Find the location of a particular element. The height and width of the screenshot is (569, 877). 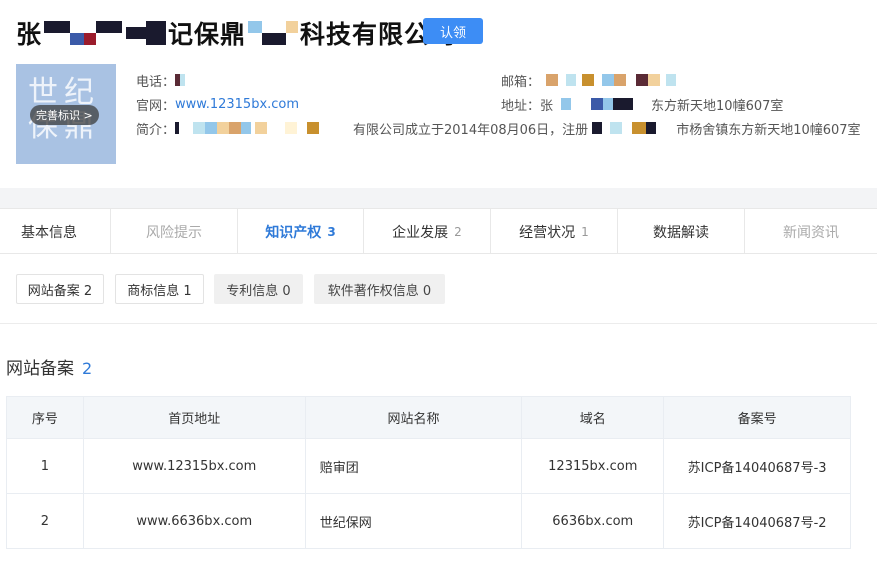

intro-part-2: 市杨舍镇东方新天地10幢607室 is located at coordinates (768, 130).